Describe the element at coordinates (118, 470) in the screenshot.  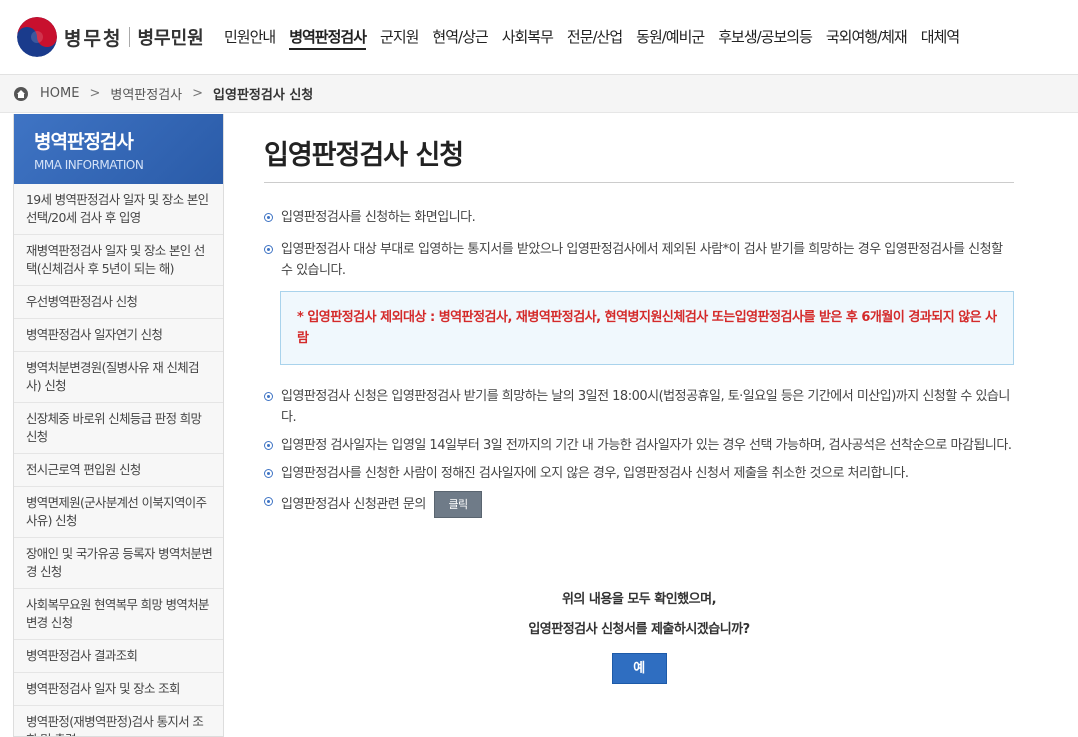
I see `sidebar-item: 전시근로역 편입원 신청` at that location.